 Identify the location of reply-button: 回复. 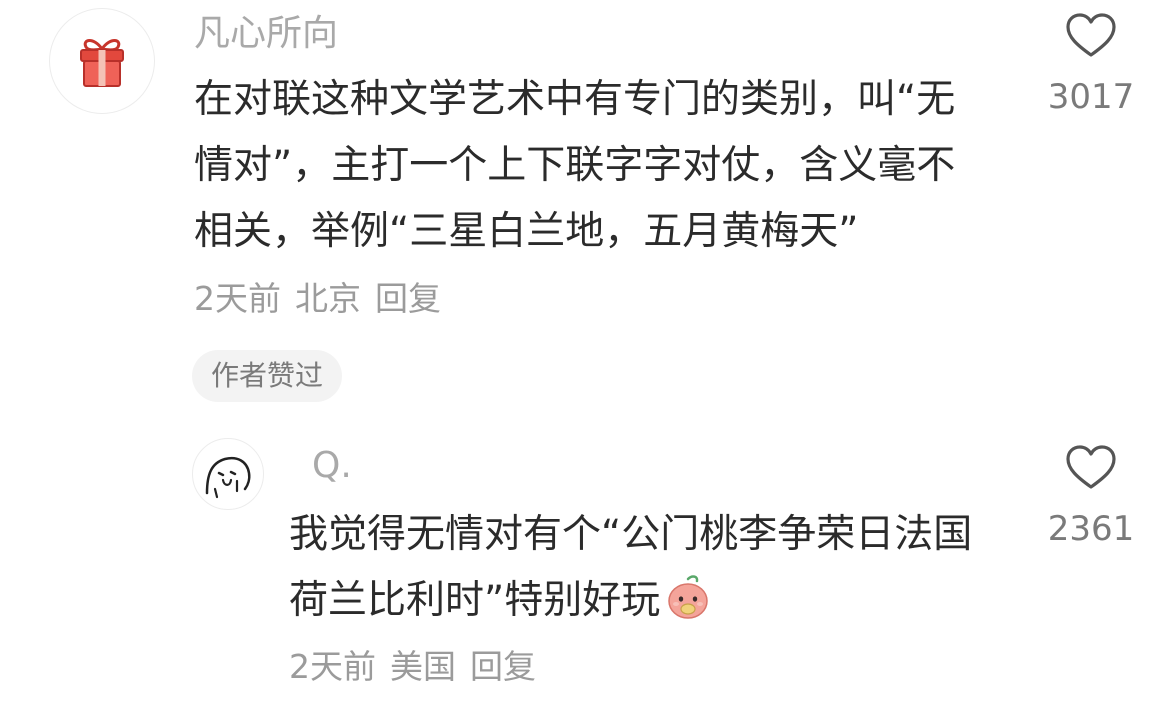
(408, 298).